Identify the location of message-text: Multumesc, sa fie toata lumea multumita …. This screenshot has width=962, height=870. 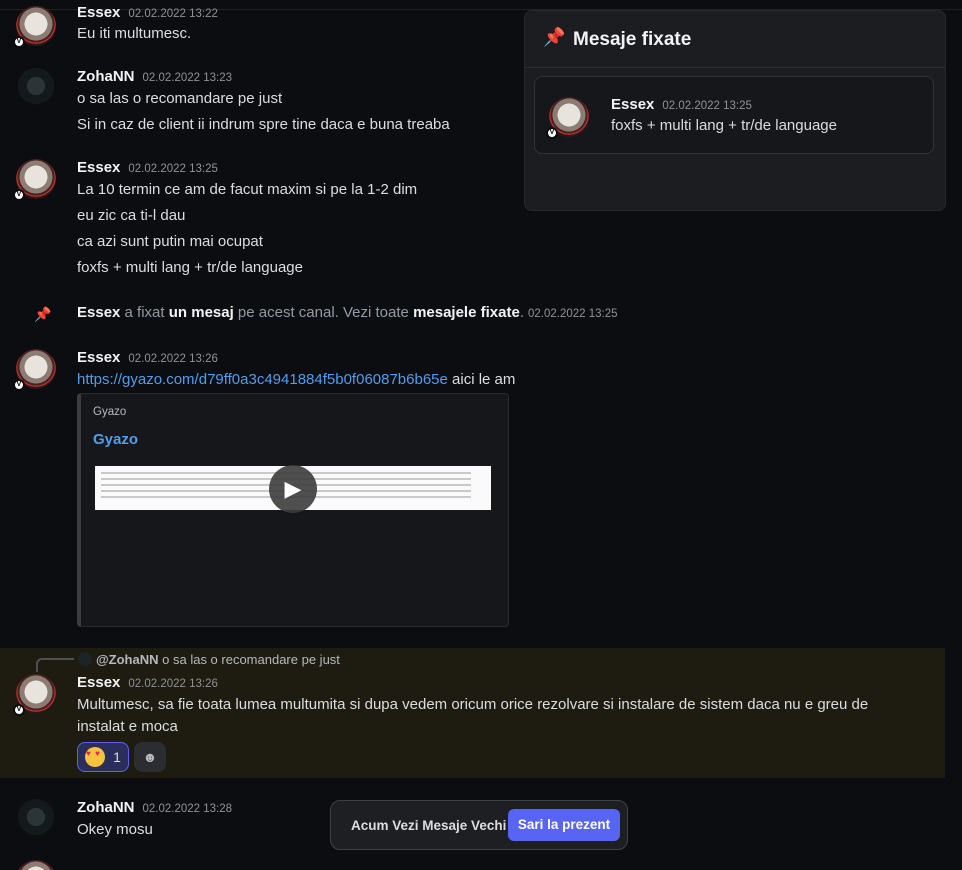
(473, 704).